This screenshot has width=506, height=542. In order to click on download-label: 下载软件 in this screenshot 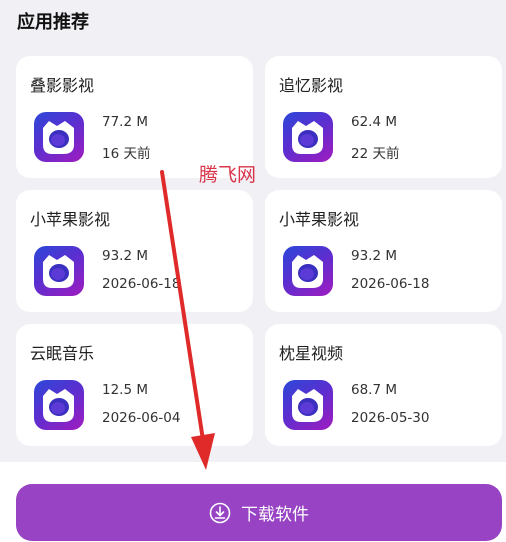, I will do `click(275, 515)`.